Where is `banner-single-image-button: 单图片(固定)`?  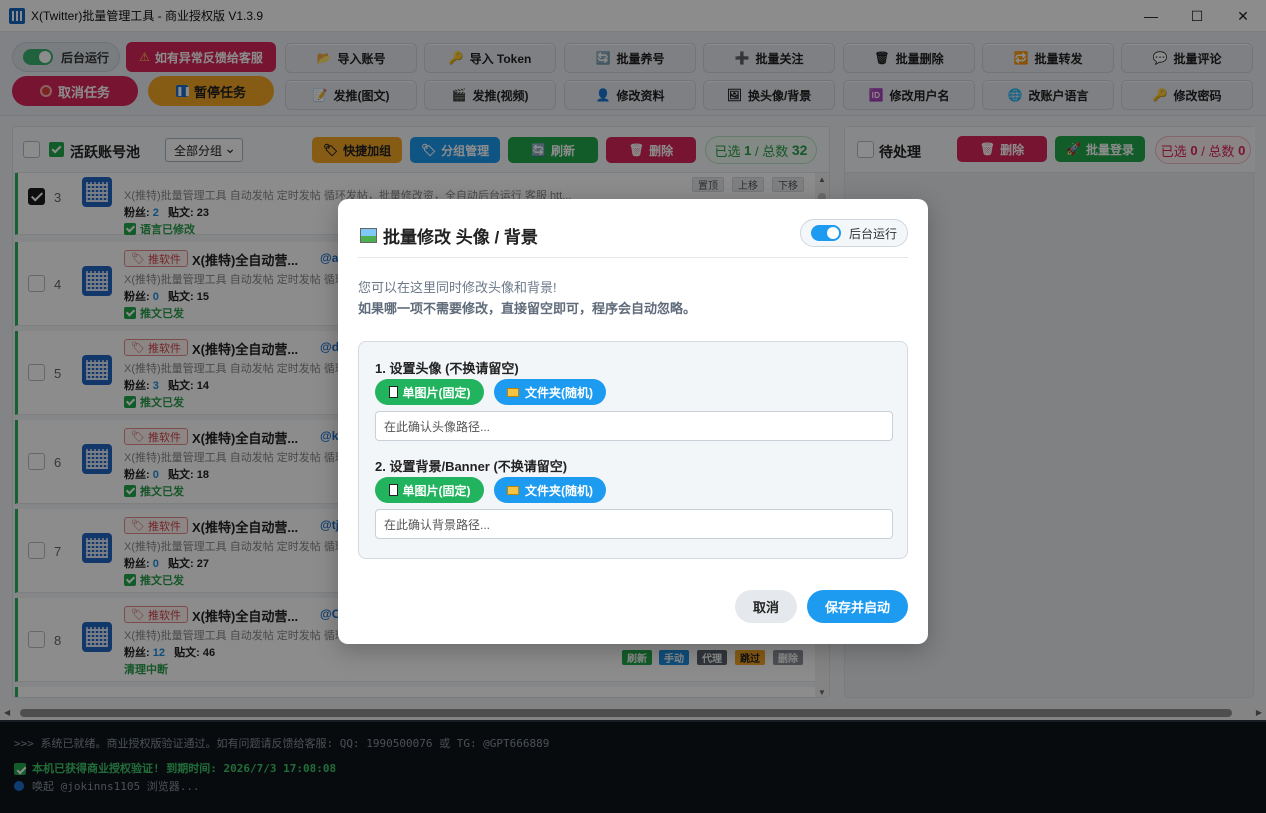
banner-single-image-button: 单图片(固定) is located at coordinates (429, 490).